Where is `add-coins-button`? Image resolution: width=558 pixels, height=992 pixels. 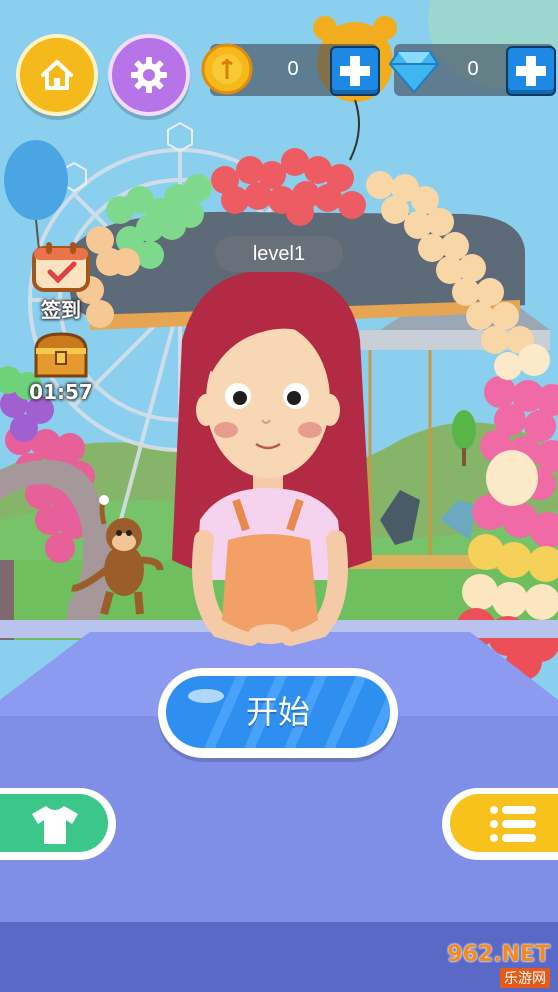
add-coins-button is located at coordinates (355, 71).